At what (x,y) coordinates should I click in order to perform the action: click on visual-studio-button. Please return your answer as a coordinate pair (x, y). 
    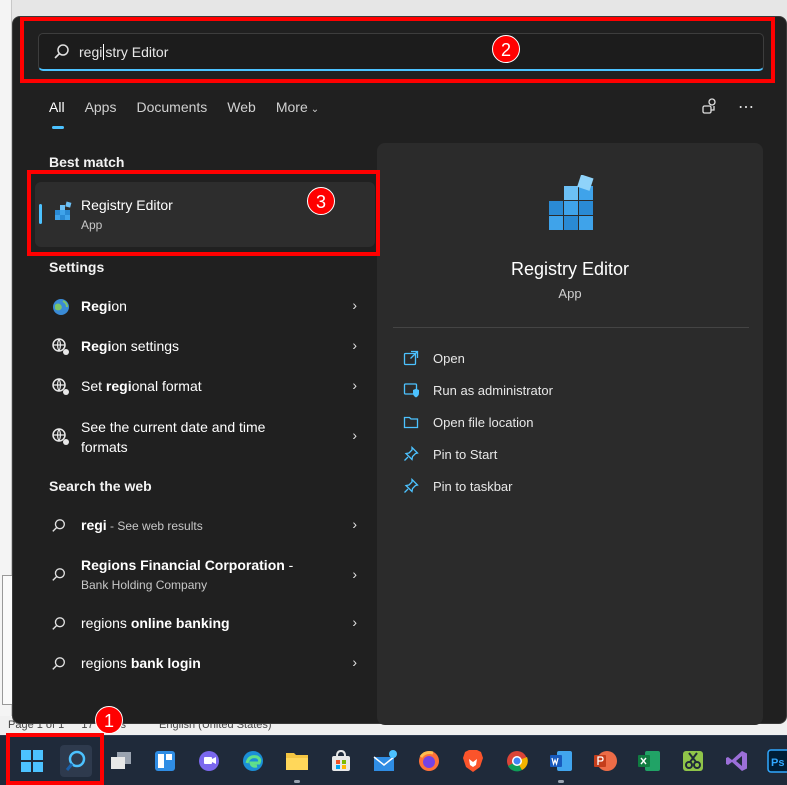
    Looking at the image, I should click on (737, 761).